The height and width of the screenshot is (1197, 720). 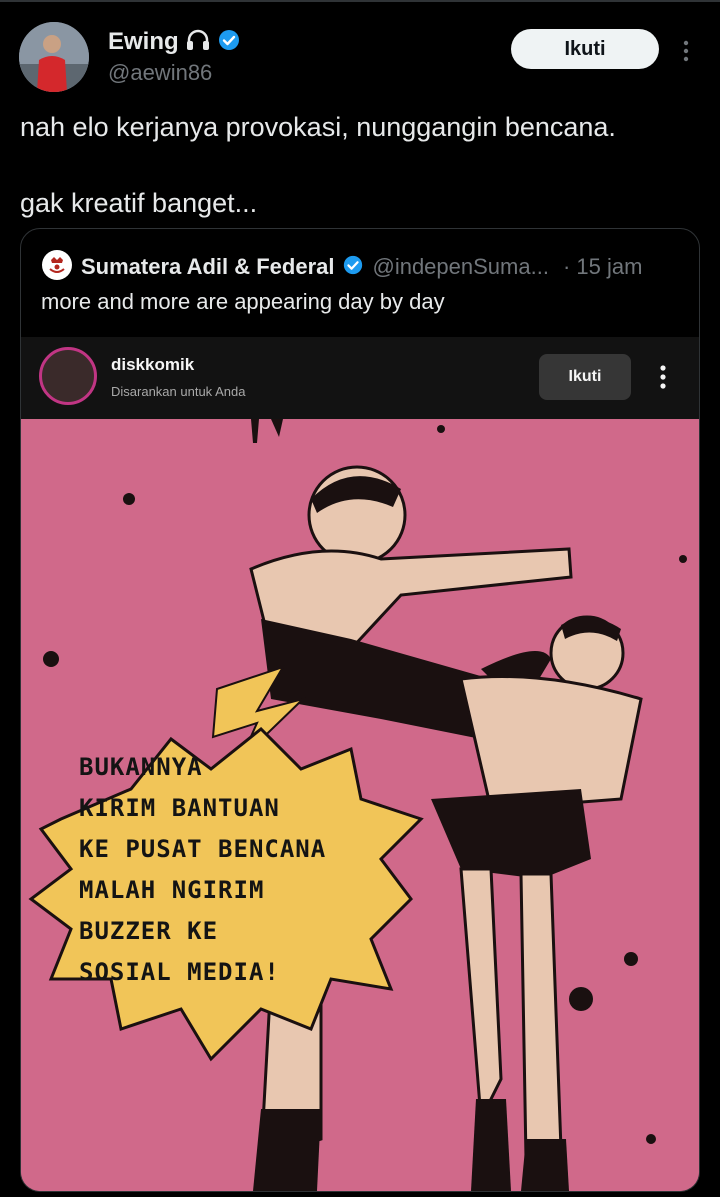 What do you see at coordinates (179, 972) in the screenshot?
I see `comic-line: SOSIAL MEDIA!` at bounding box center [179, 972].